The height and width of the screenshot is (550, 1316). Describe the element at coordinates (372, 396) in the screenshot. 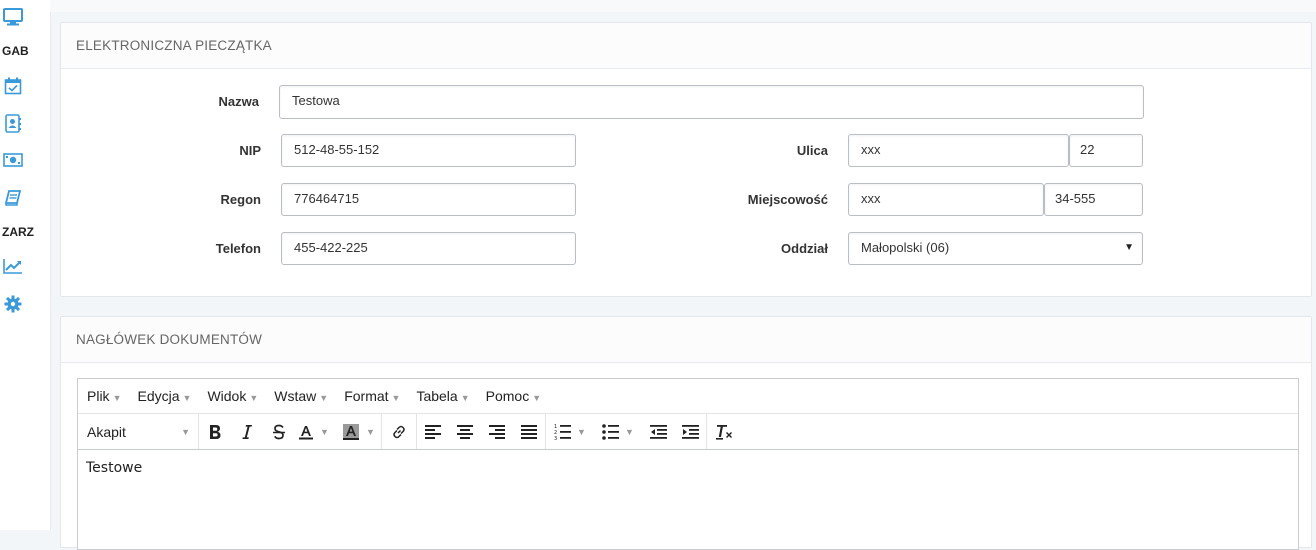

I see `menu-format: Format ▼` at that location.